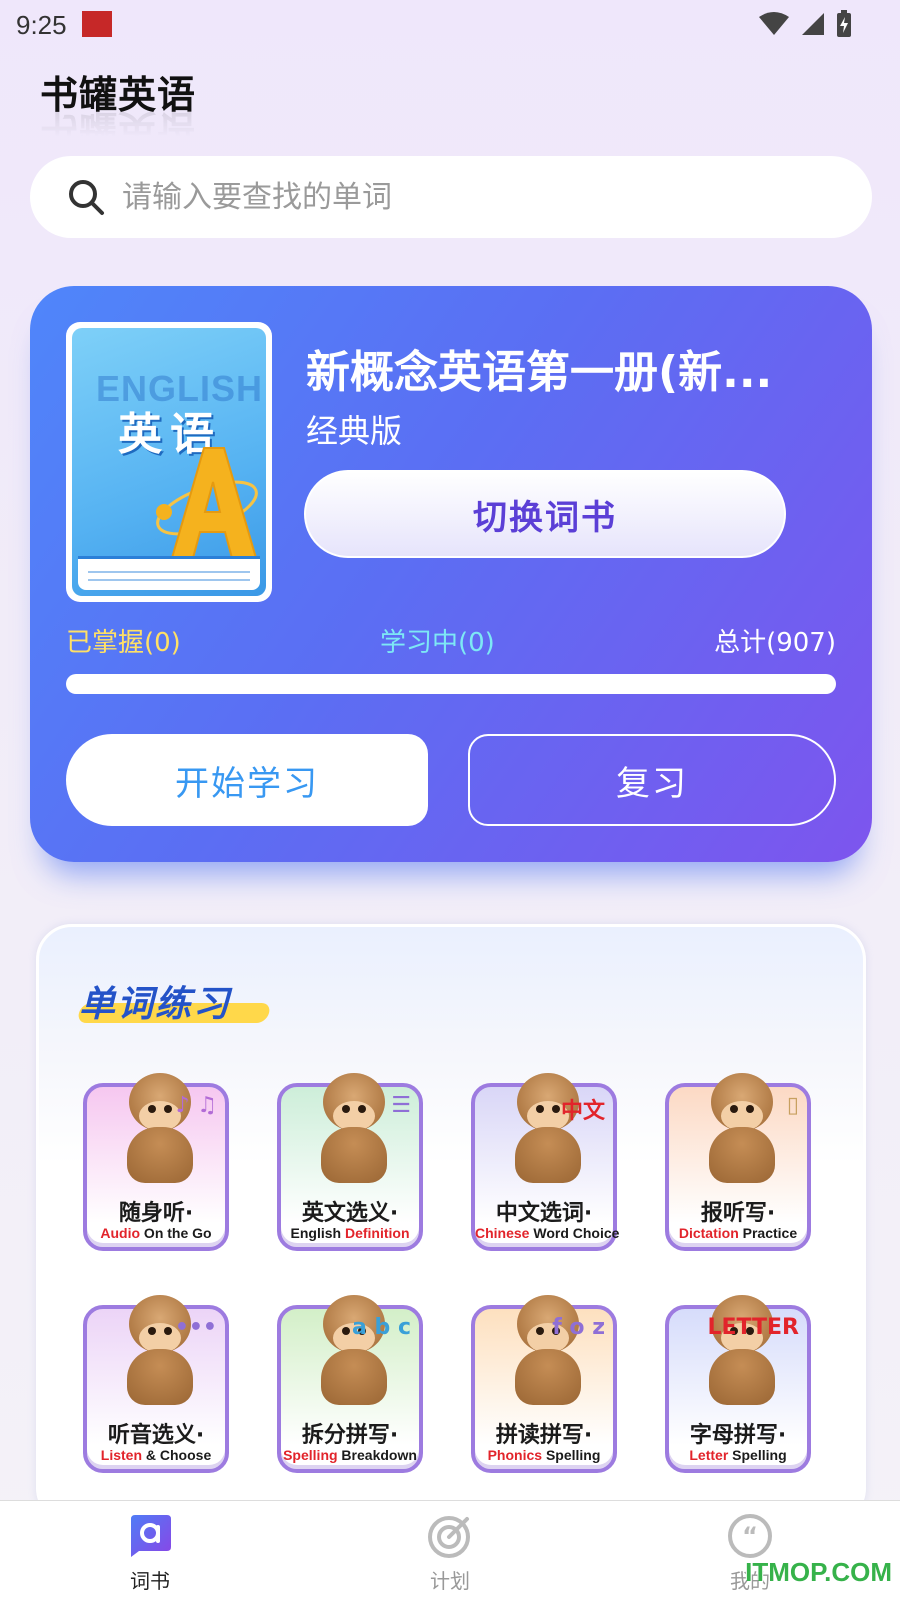 The image size is (900, 1600). What do you see at coordinates (156, 1435) in the screenshot?
I see `tile-title: 听音选义·` at bounding box center [156, 1435].